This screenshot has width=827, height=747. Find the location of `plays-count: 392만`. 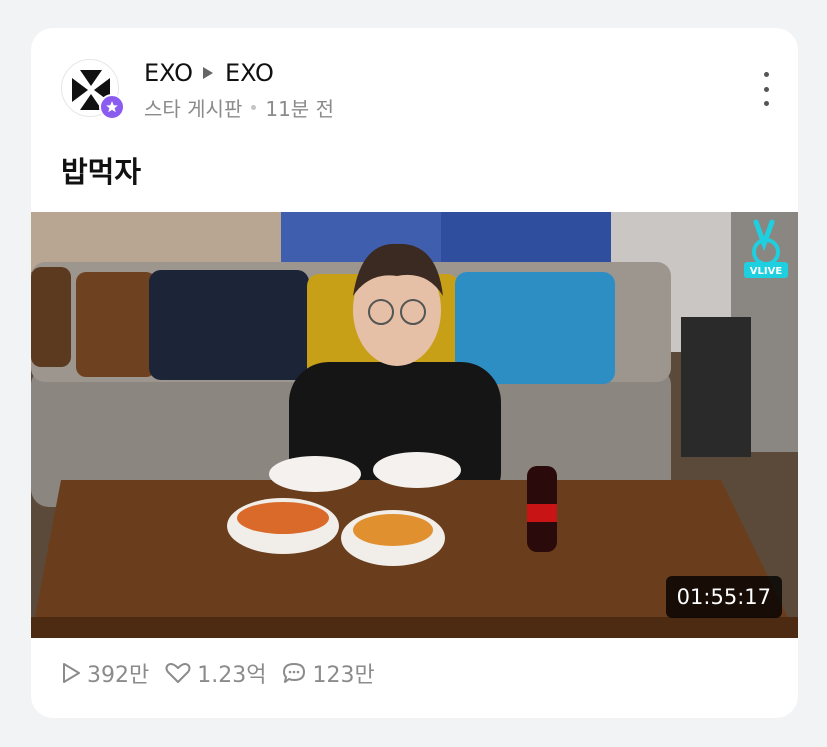

plays-count: 392만 is located at coordinates (118, 675).